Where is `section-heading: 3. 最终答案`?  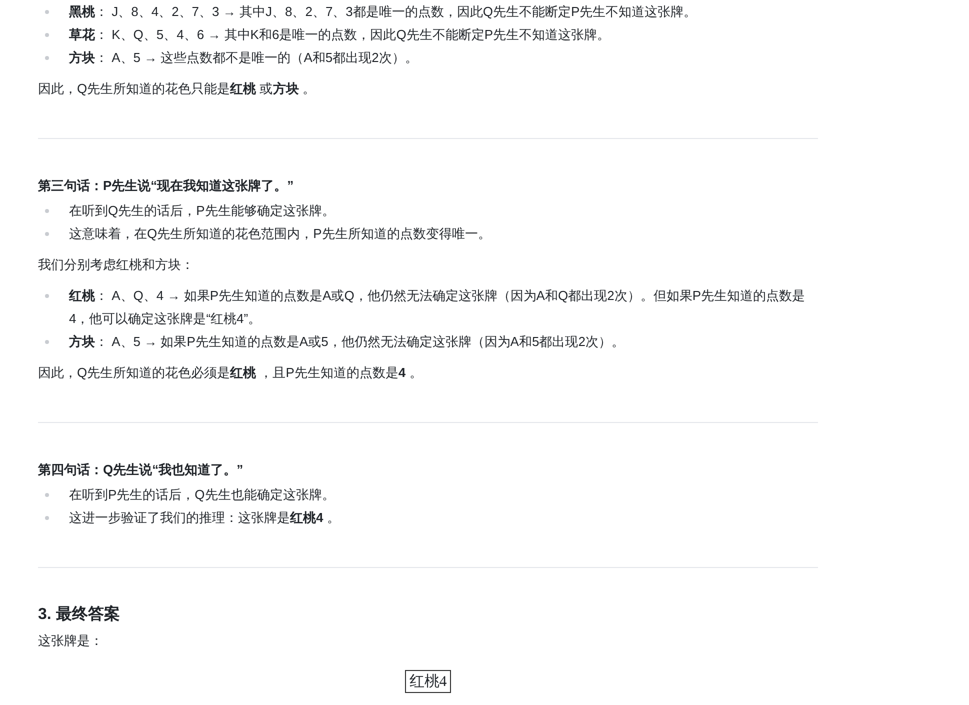
section-heading: 3. 最终答案 is located at coordinates (79, 614).